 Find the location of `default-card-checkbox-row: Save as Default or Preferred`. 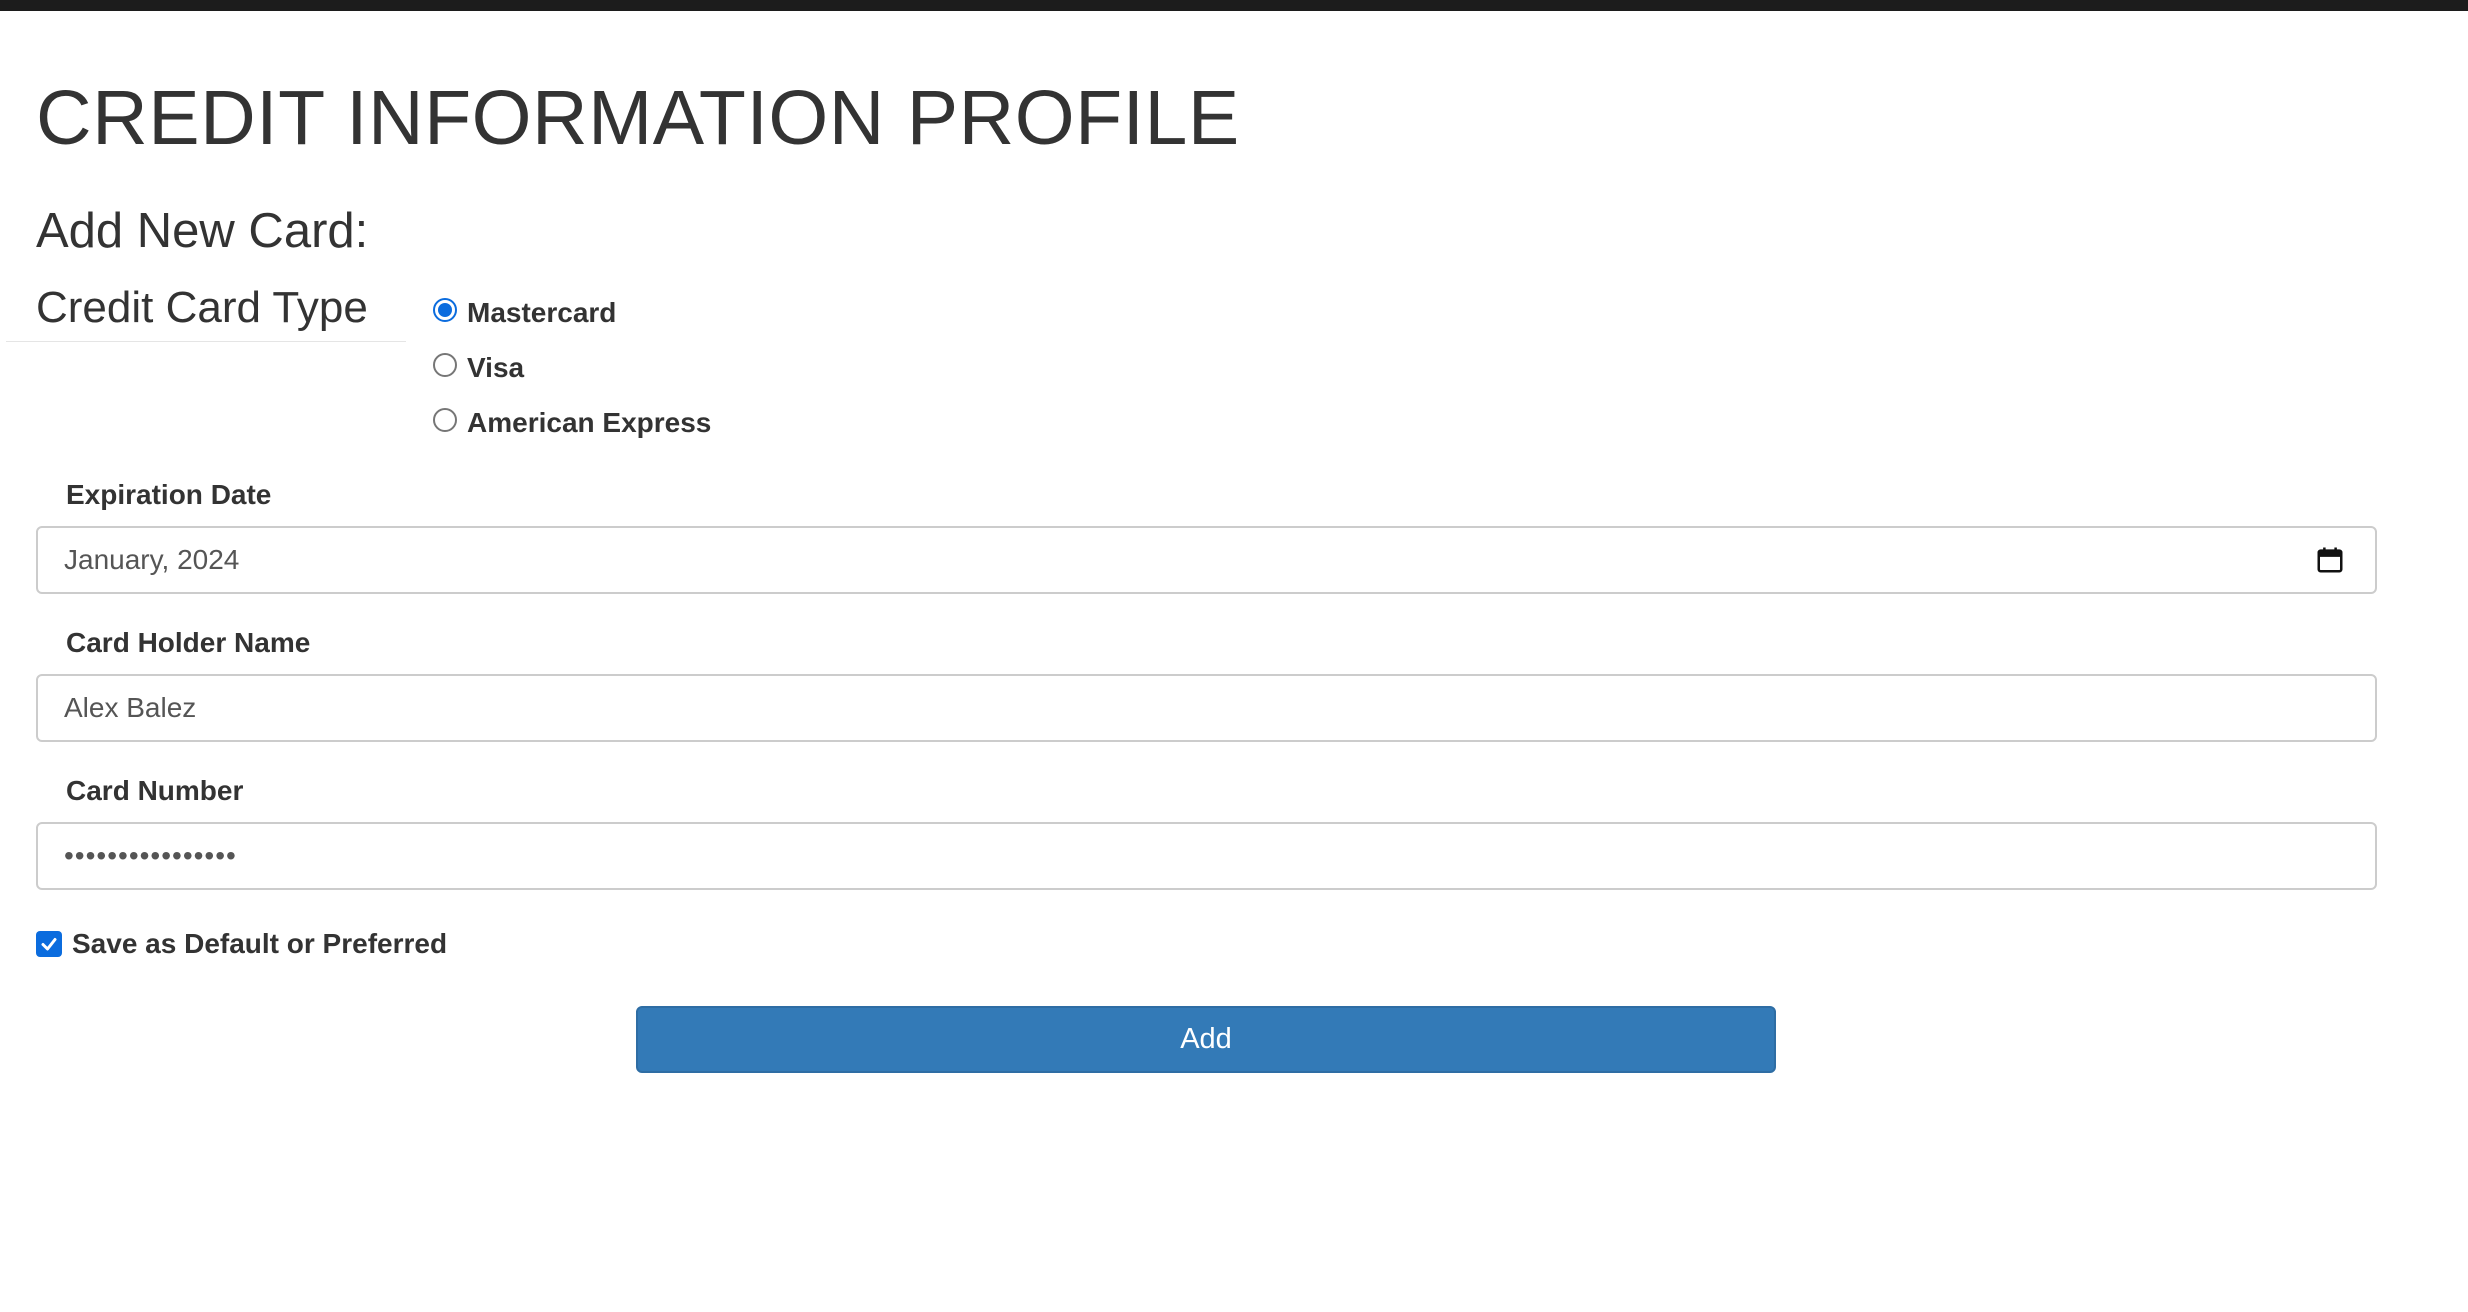

default-card-checkbox-row: Save as Default or Preferred is located at coordinates (241, 944).